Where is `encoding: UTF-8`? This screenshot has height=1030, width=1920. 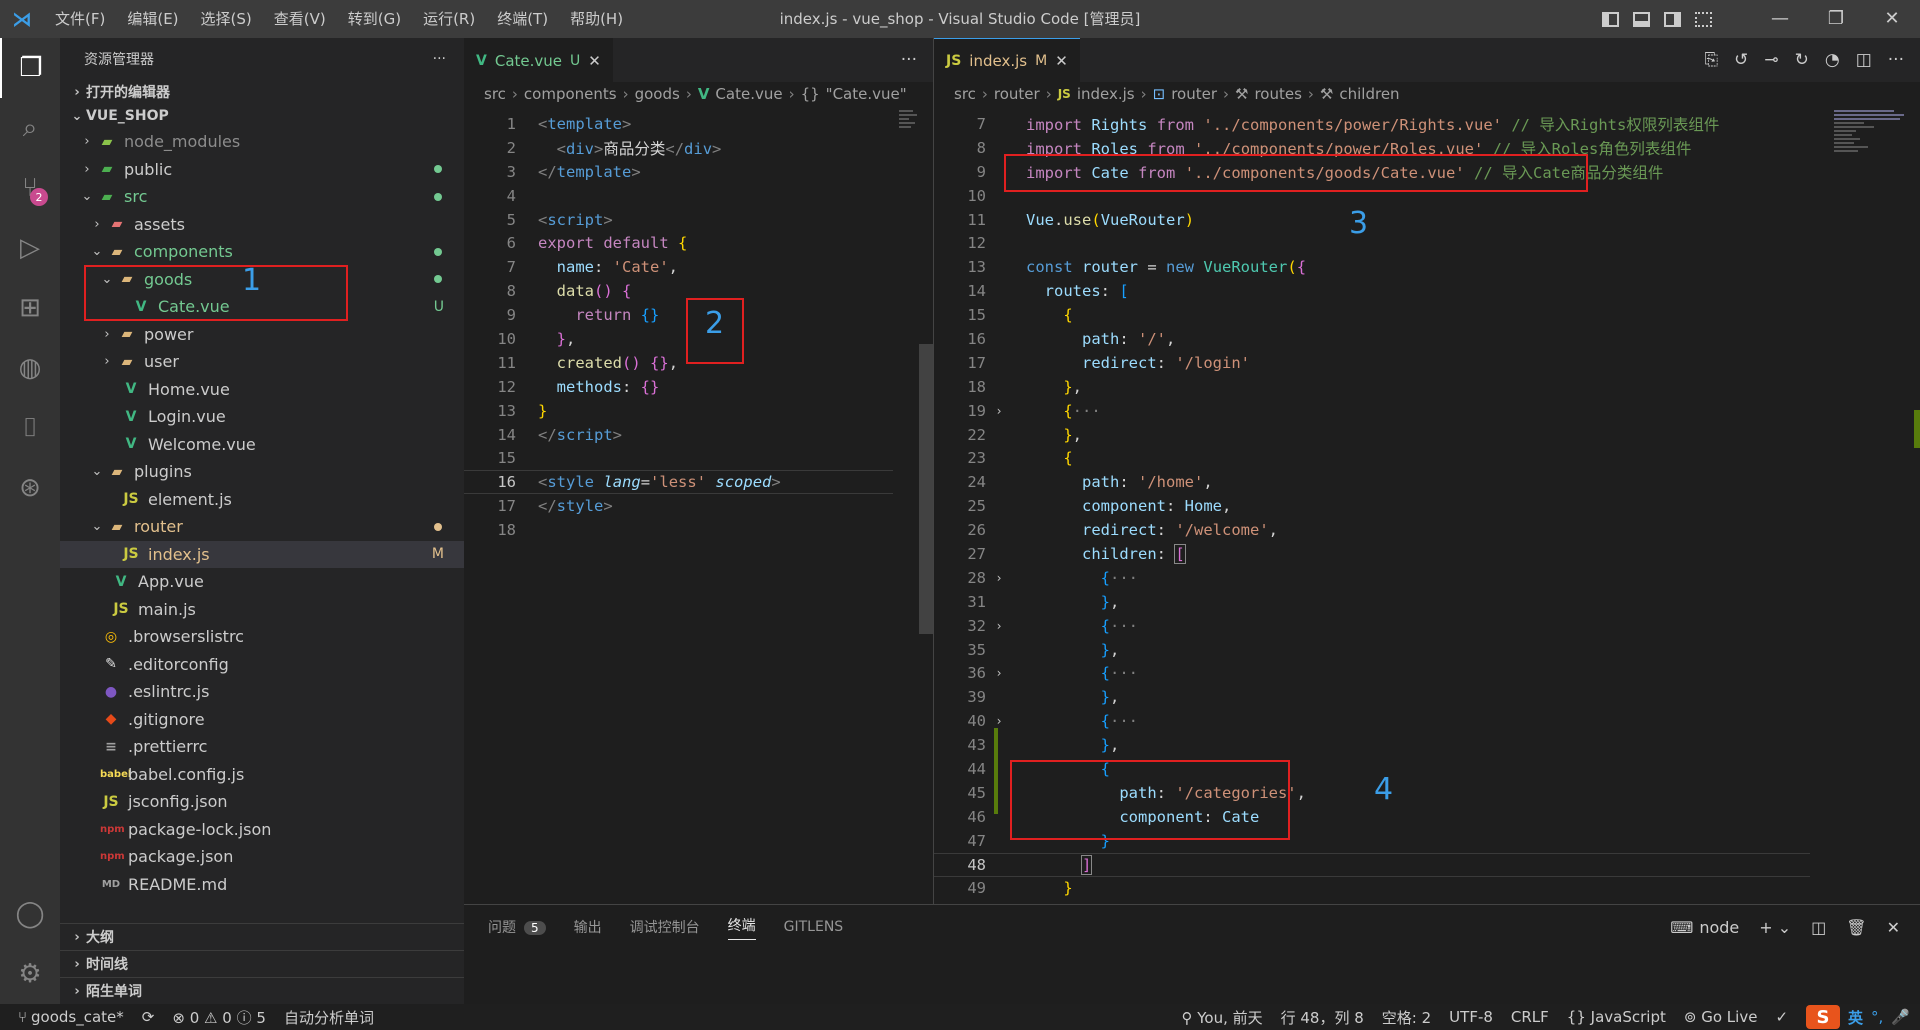 encoding: UTF-8 is located at coordinates (1471, 1017).